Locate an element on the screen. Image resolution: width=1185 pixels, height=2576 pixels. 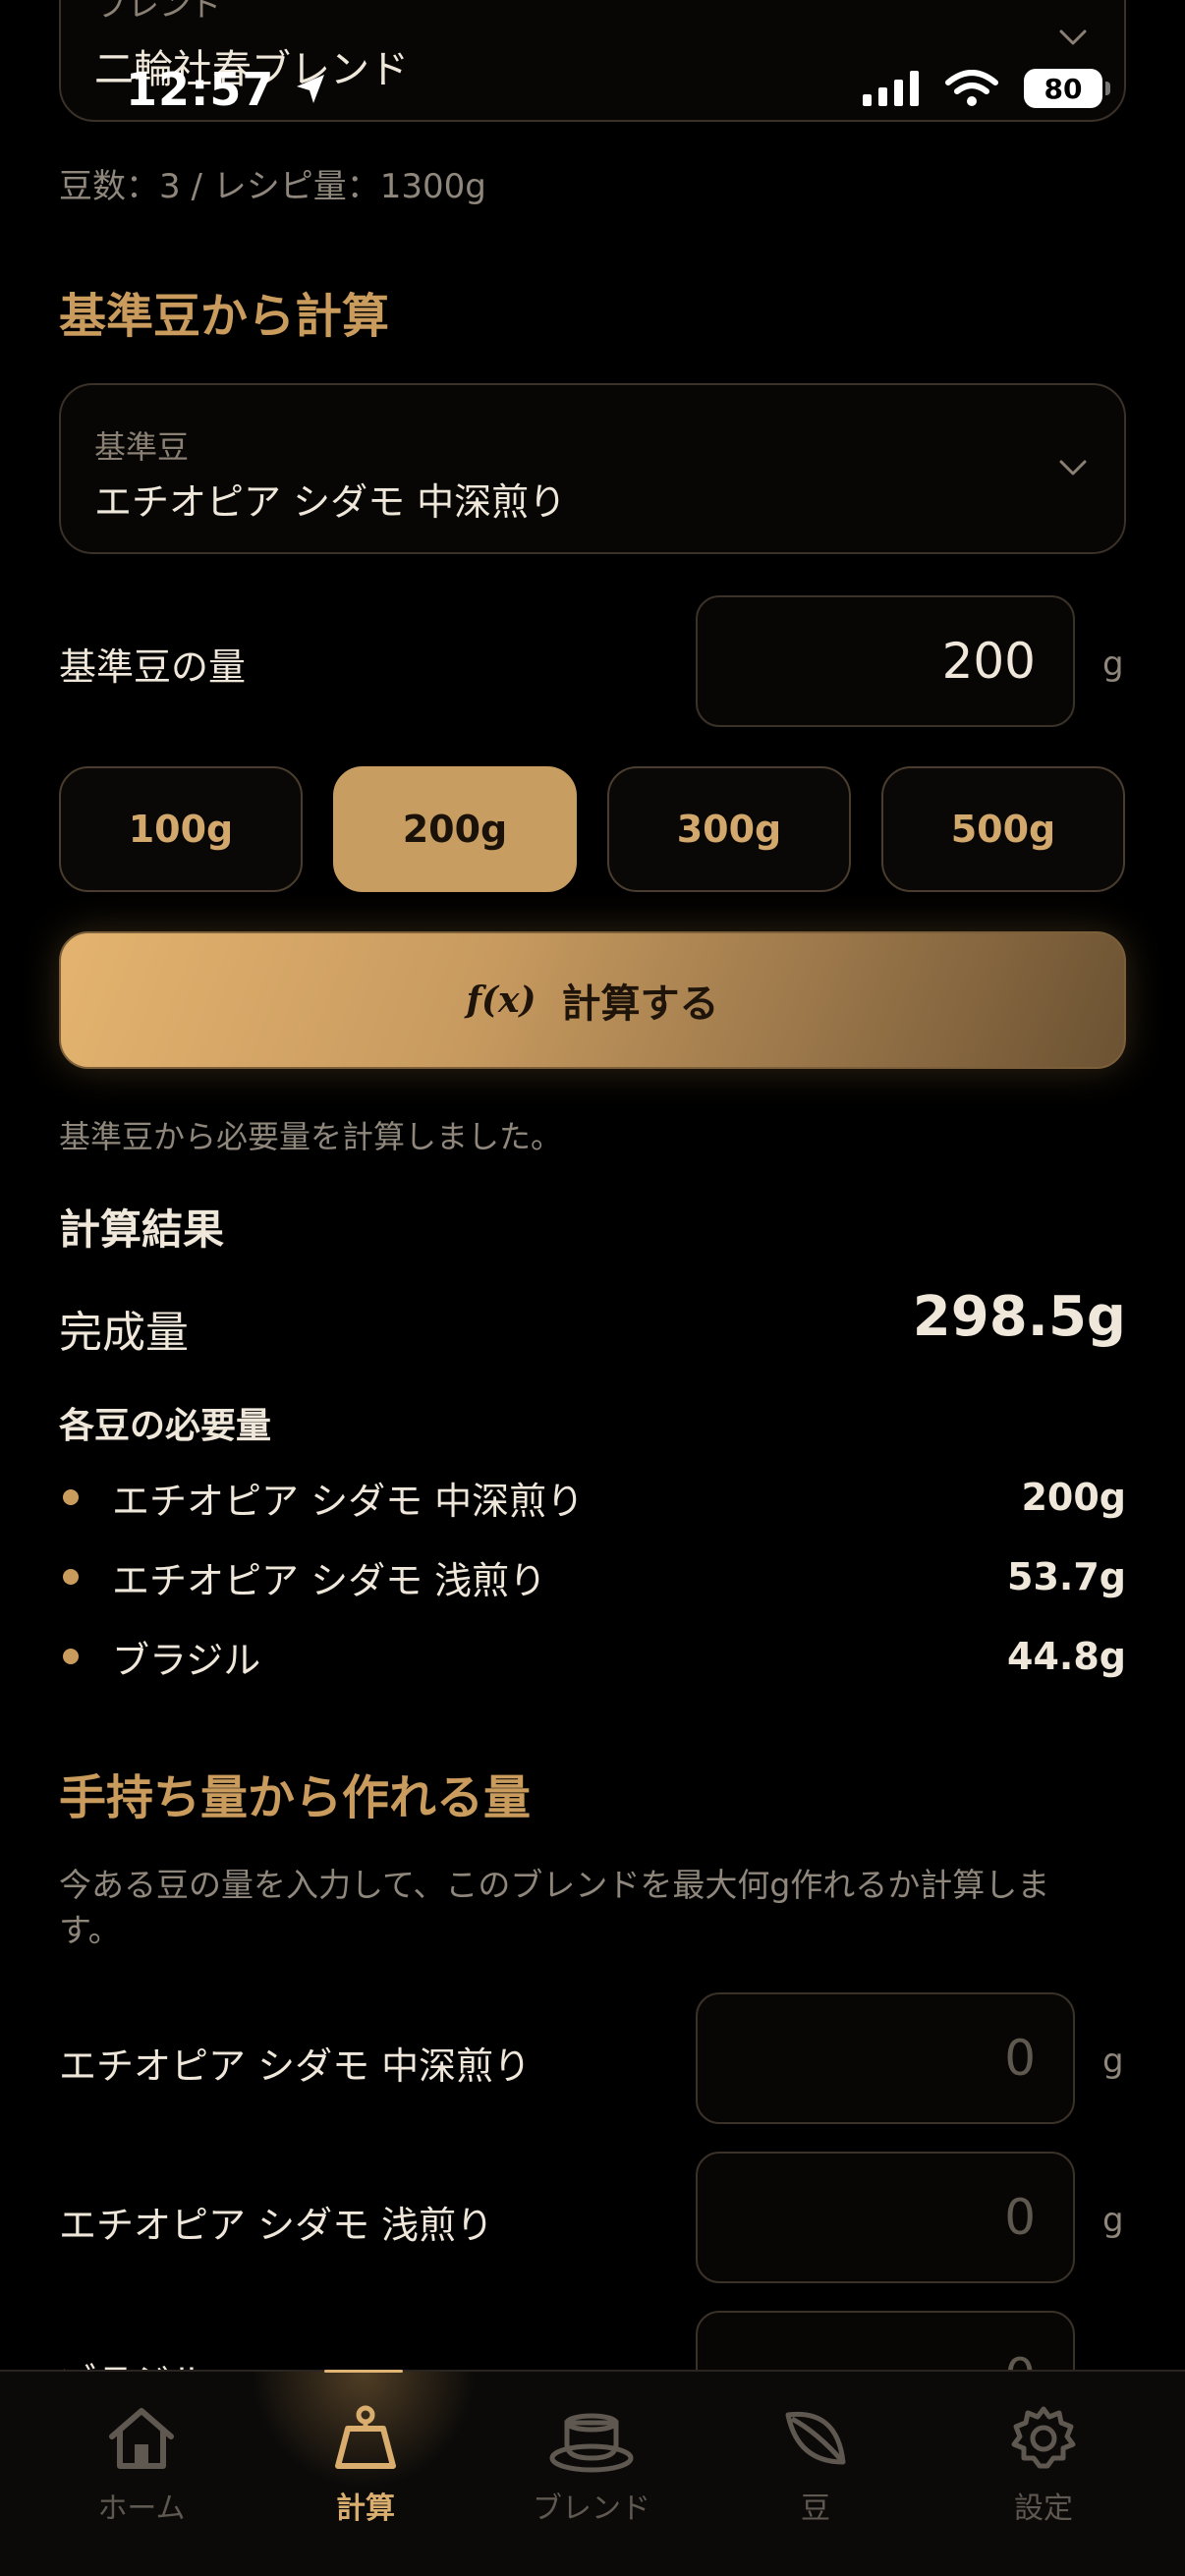
battery-indicator: 80 is located at coordinates (1067, 88).